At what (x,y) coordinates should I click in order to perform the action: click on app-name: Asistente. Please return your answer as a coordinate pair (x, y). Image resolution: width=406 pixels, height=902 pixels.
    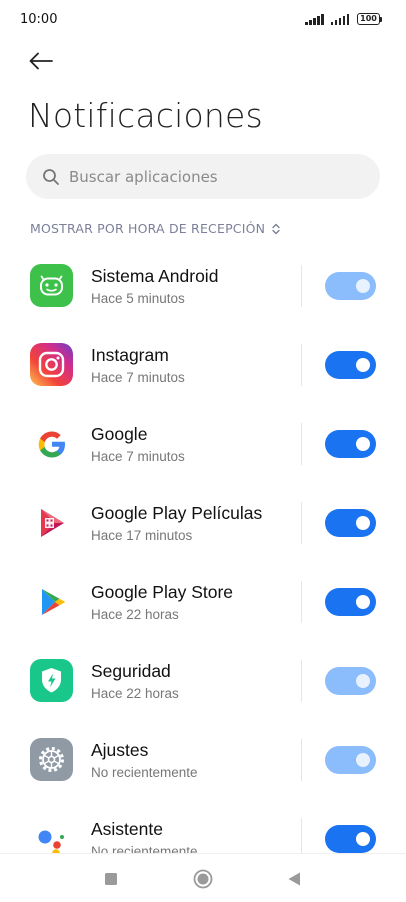
    Looking at the image, I should click on (127, 829).